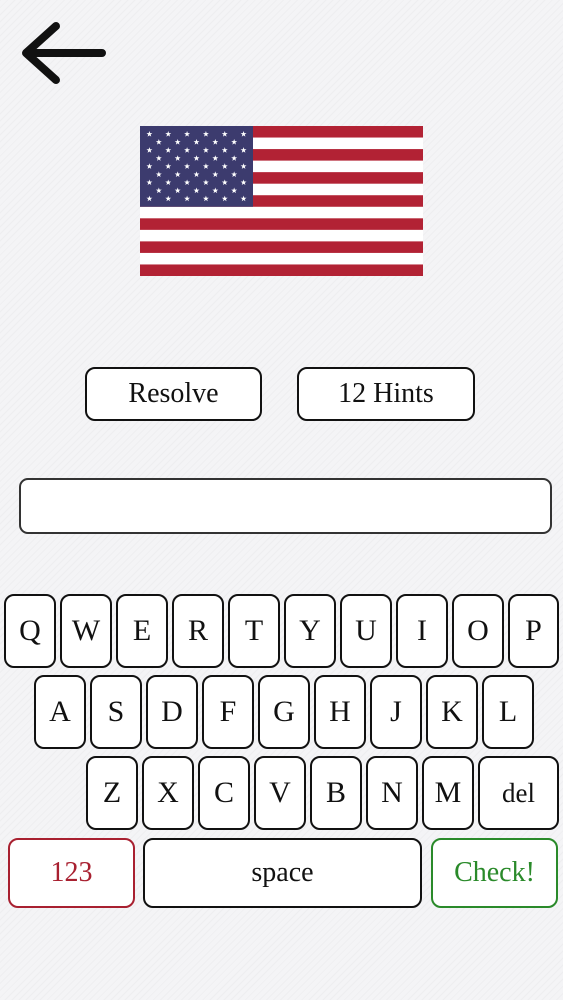 This screenshot has height=1000, width=563. What do you see at coordinates (285, 506) in the screenshot?
I see `answer-input` at bounding box center [285, 506].